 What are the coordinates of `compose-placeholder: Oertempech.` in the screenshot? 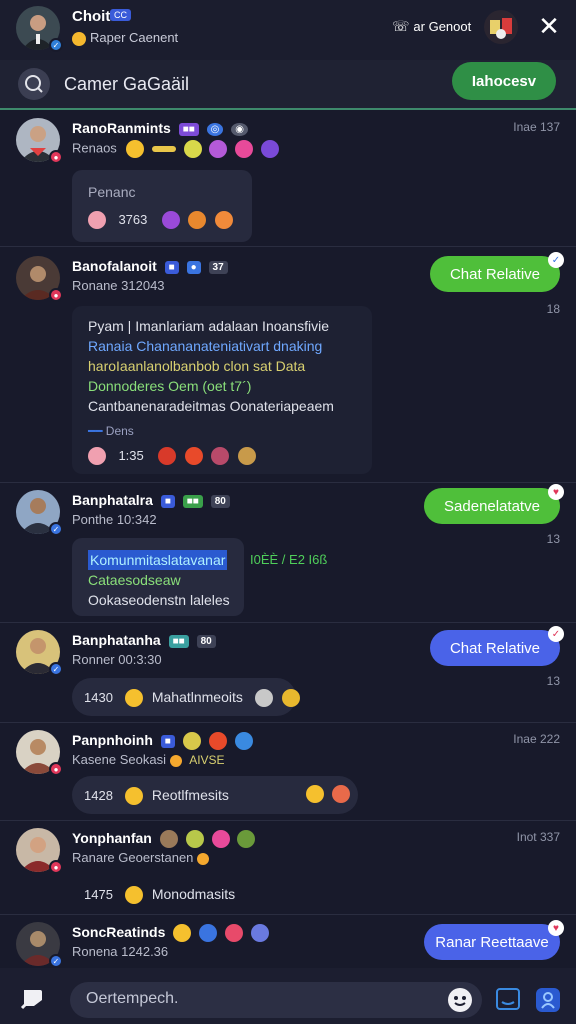 It's located at (132, 998).